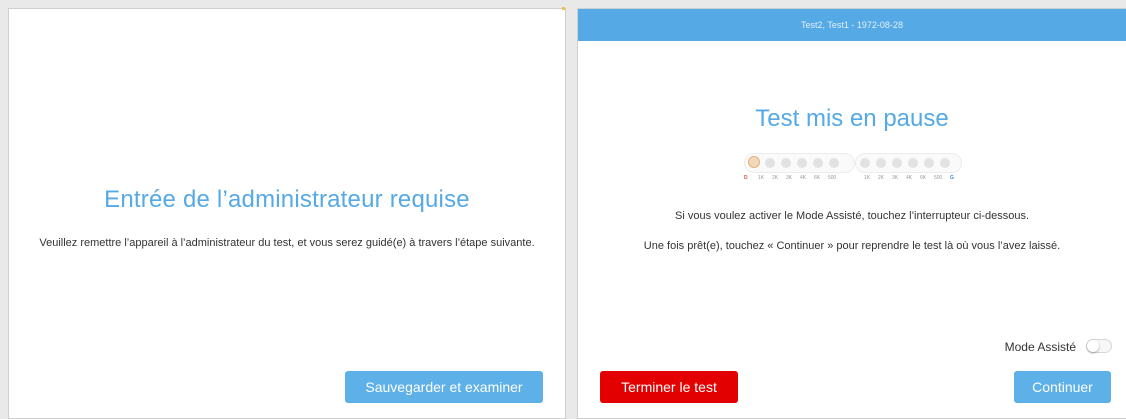 The height and width of the screenshot is (419, 1126). Describe the element at coordinates (1040, 347) in the screenshot. I see `assist-mode-label: Mode Assisté` at that location.